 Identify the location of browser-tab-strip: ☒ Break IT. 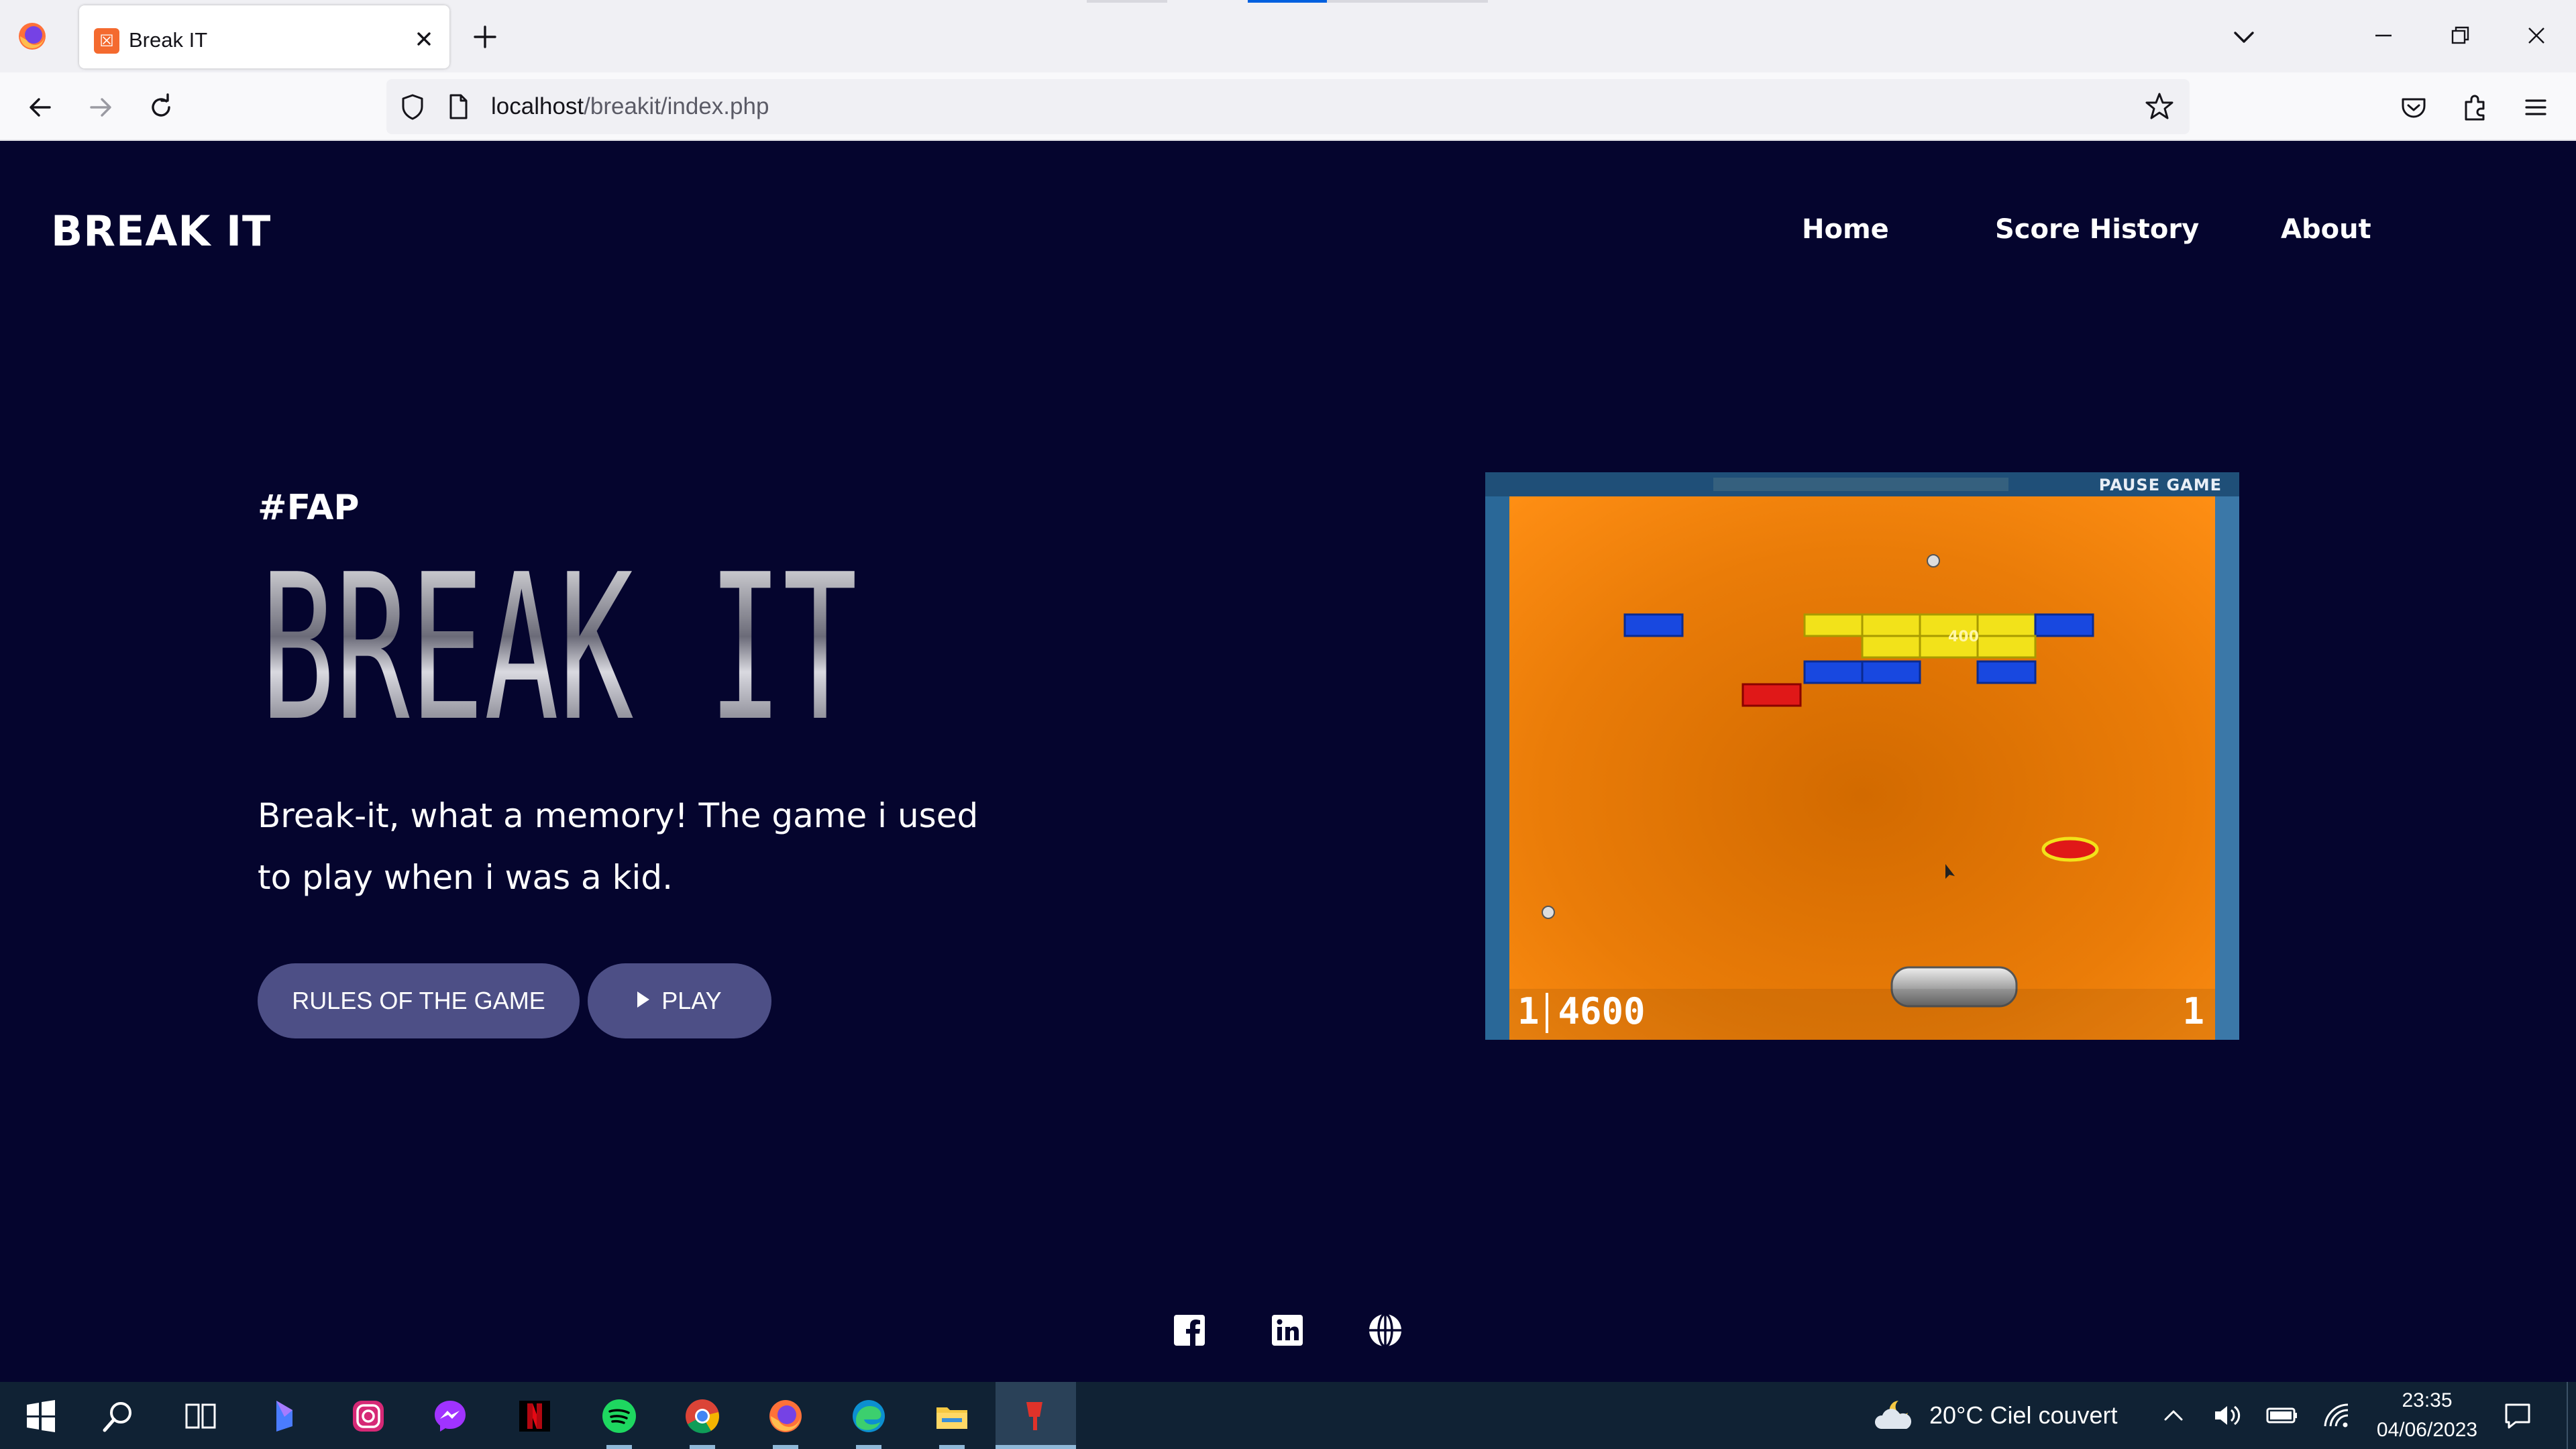
(1288, 36).